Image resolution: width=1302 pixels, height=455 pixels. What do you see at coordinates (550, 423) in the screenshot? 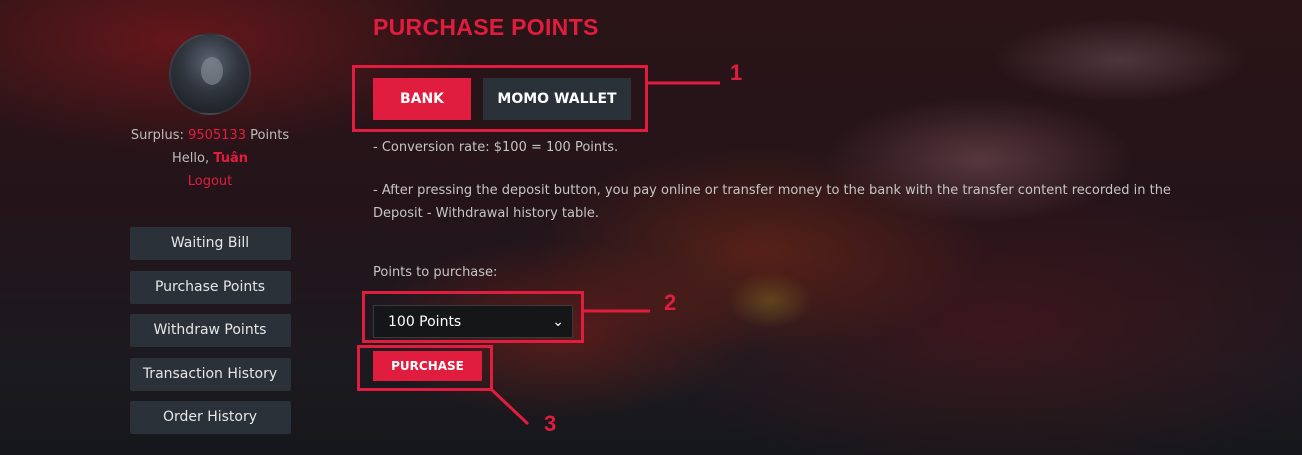
I see `annotation-number-3: 3` at bounding box center [550, 423].